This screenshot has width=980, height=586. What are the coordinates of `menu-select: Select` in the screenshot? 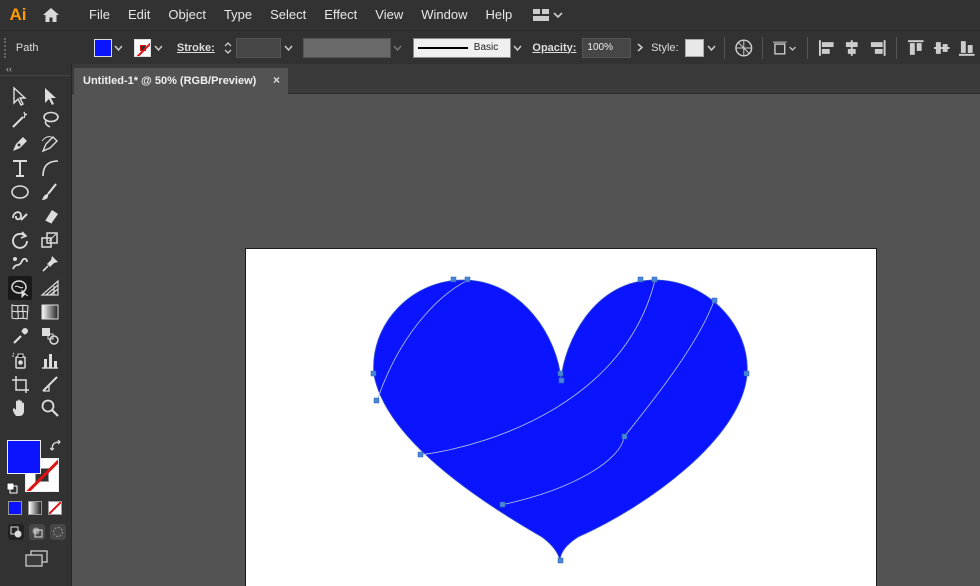 It's located at (288, 15).